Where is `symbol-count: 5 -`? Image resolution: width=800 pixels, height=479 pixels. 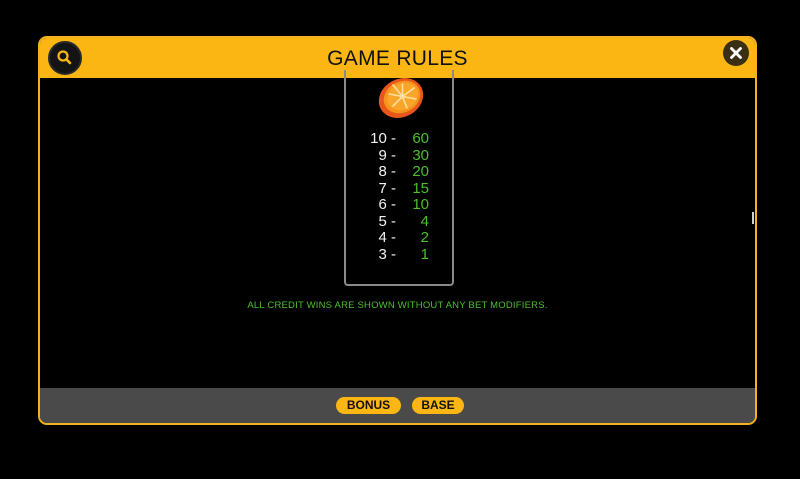 symbol-count: 5 - is located at coordinates (387, 221).